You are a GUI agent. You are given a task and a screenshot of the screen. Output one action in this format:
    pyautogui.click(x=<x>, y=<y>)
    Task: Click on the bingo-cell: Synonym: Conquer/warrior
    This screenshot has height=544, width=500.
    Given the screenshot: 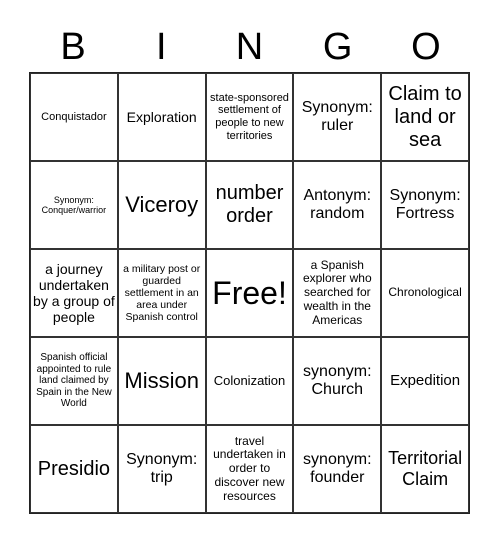 What is the action you would take?
    pyautogui.click(x=74, y=205)
    